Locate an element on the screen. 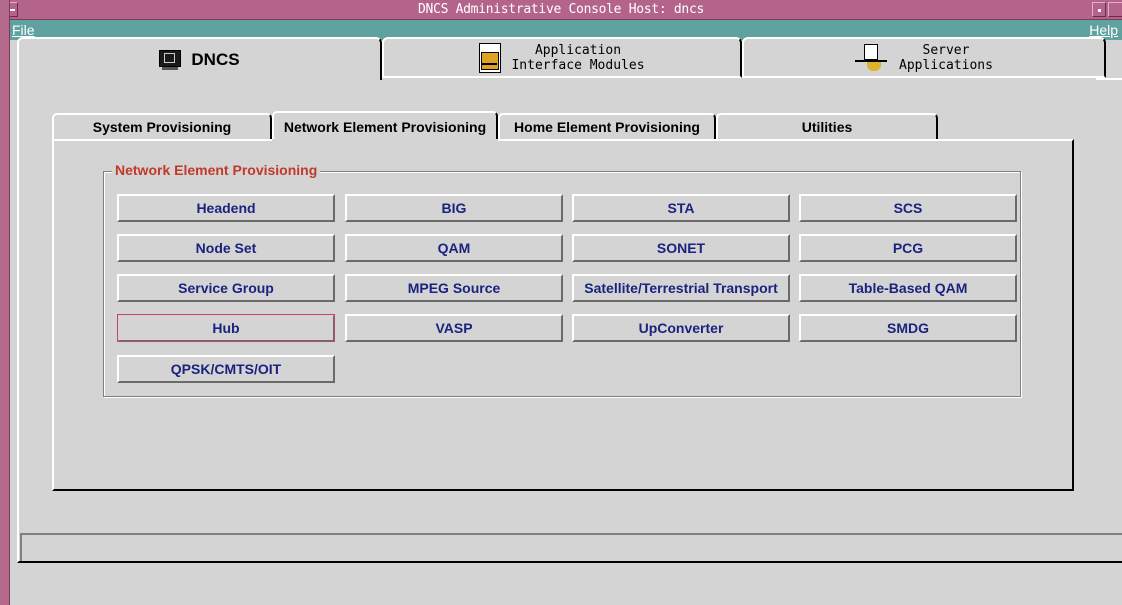 The width and height of the screenshot is (1122, 605). tab-dncs: DNCS is located at coordinates (199, 58).